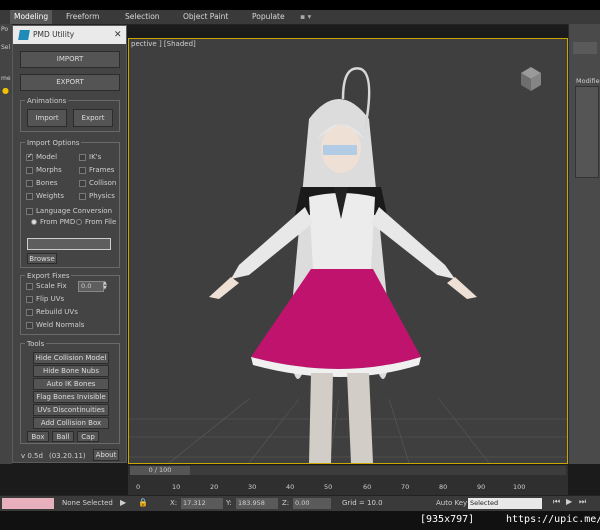 This screenshot has height=530, width=600. I want to click on scale-spinner-icon: ▲ ▼, so click(105, 286).